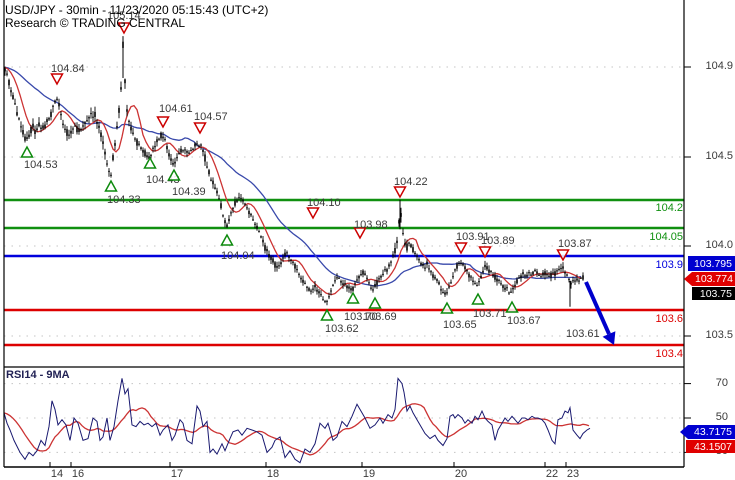 Image resolution: width=735 pixels, height=480 pixels. Describe the element at coordinates (583, 334) in the screenshot. I see `swing-price-label: 103.61` at that location.